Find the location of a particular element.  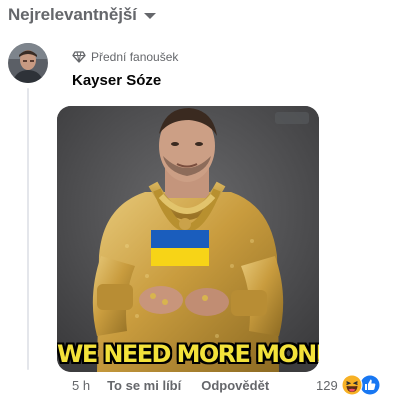

chevron-down-icon is located at coordinates (149, 16).